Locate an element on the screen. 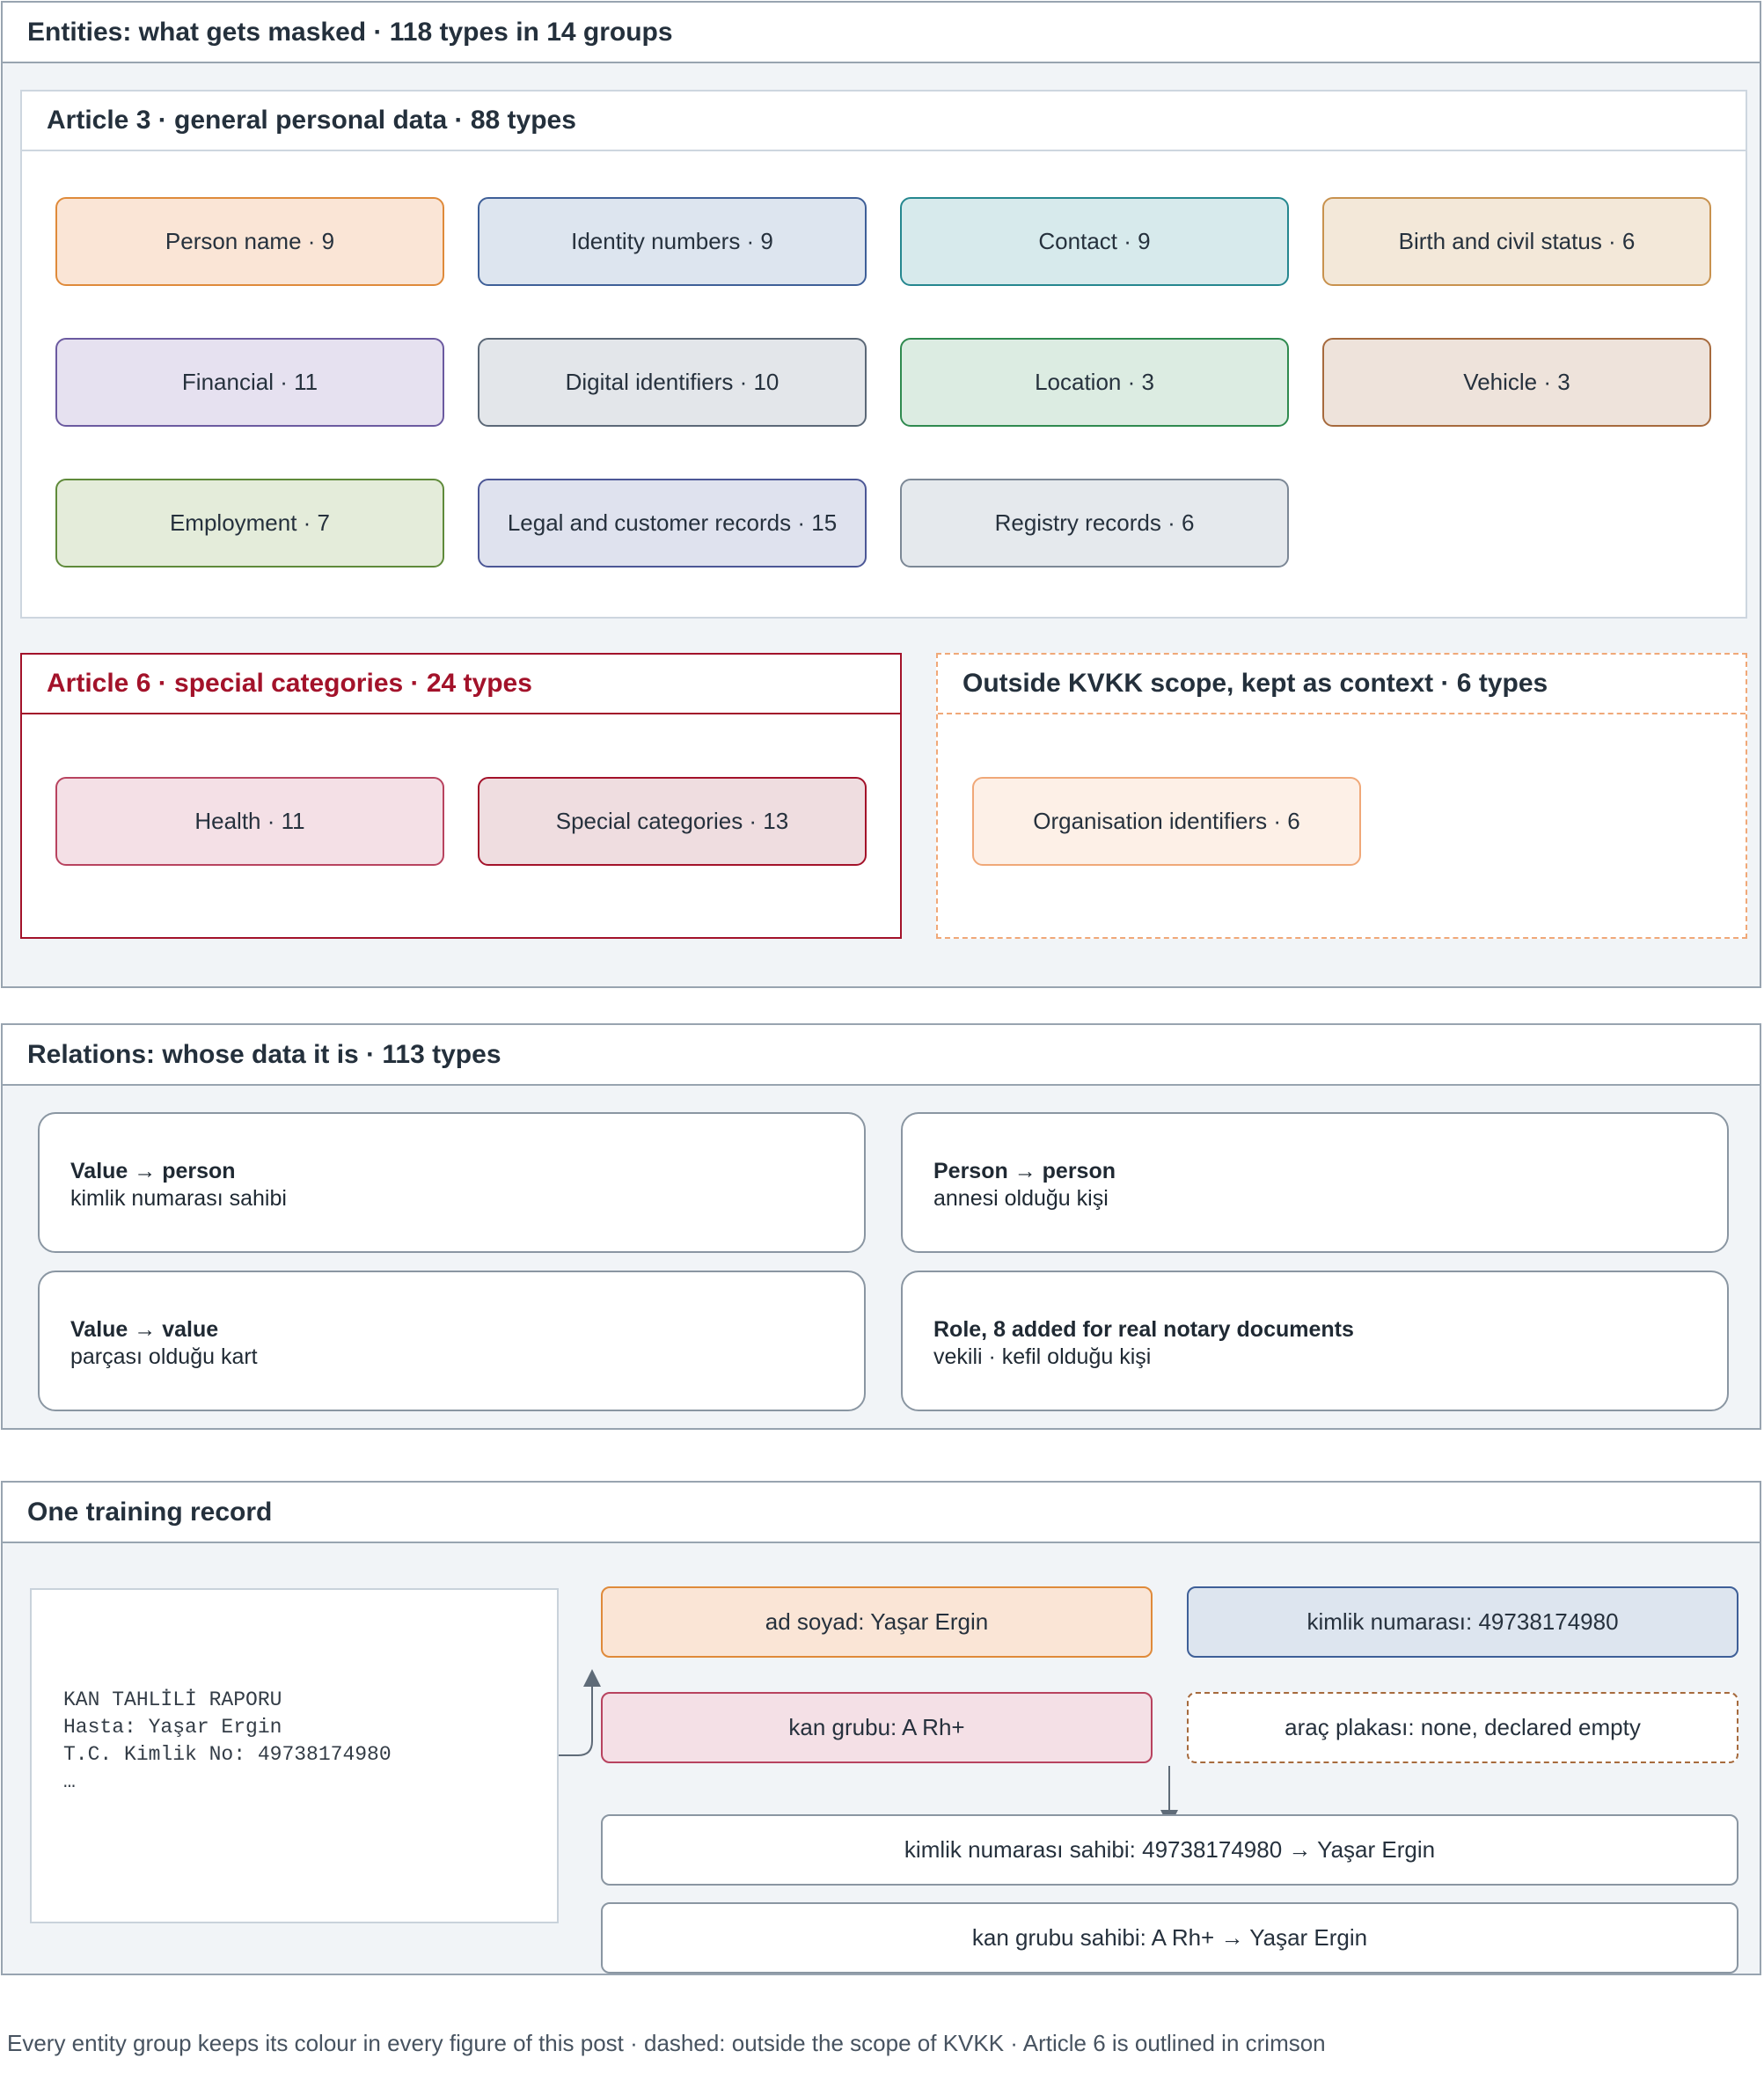 This screenshot has height=2080, width=1764. group-digital-identifiers: Digital identifiers · 10 is located at coordinates (672, 382).